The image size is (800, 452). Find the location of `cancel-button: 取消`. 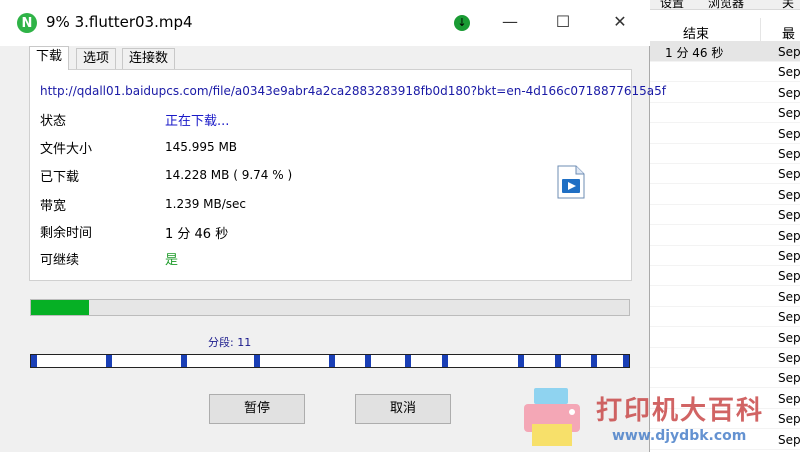

cancel-button: 取消 is located at coordinates (403, 409).